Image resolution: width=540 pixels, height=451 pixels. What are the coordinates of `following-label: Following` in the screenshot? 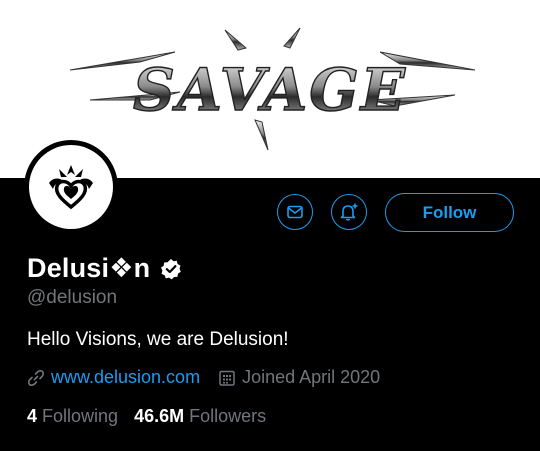 It's located at (80, 416).